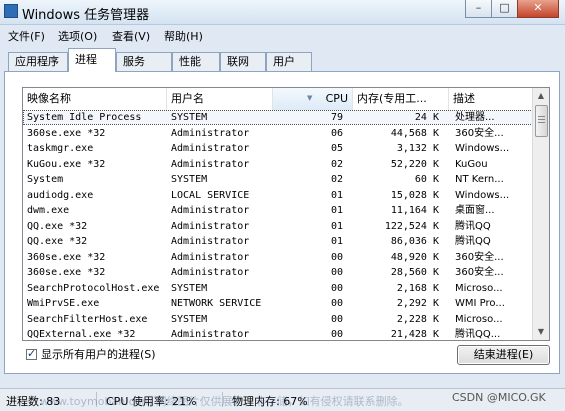  I want to click on sort-arrow-icon: ▼, so click(310, 98).